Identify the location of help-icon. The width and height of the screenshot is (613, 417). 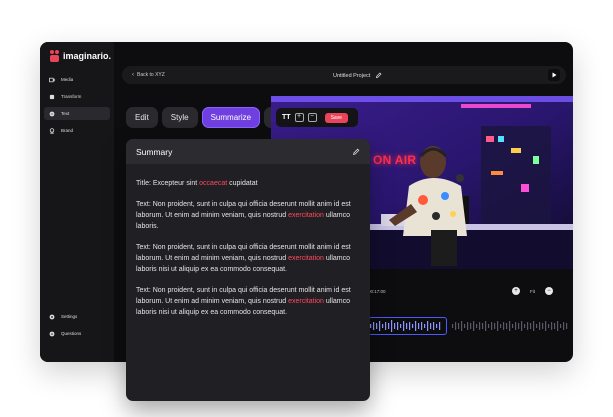
(52, 333).